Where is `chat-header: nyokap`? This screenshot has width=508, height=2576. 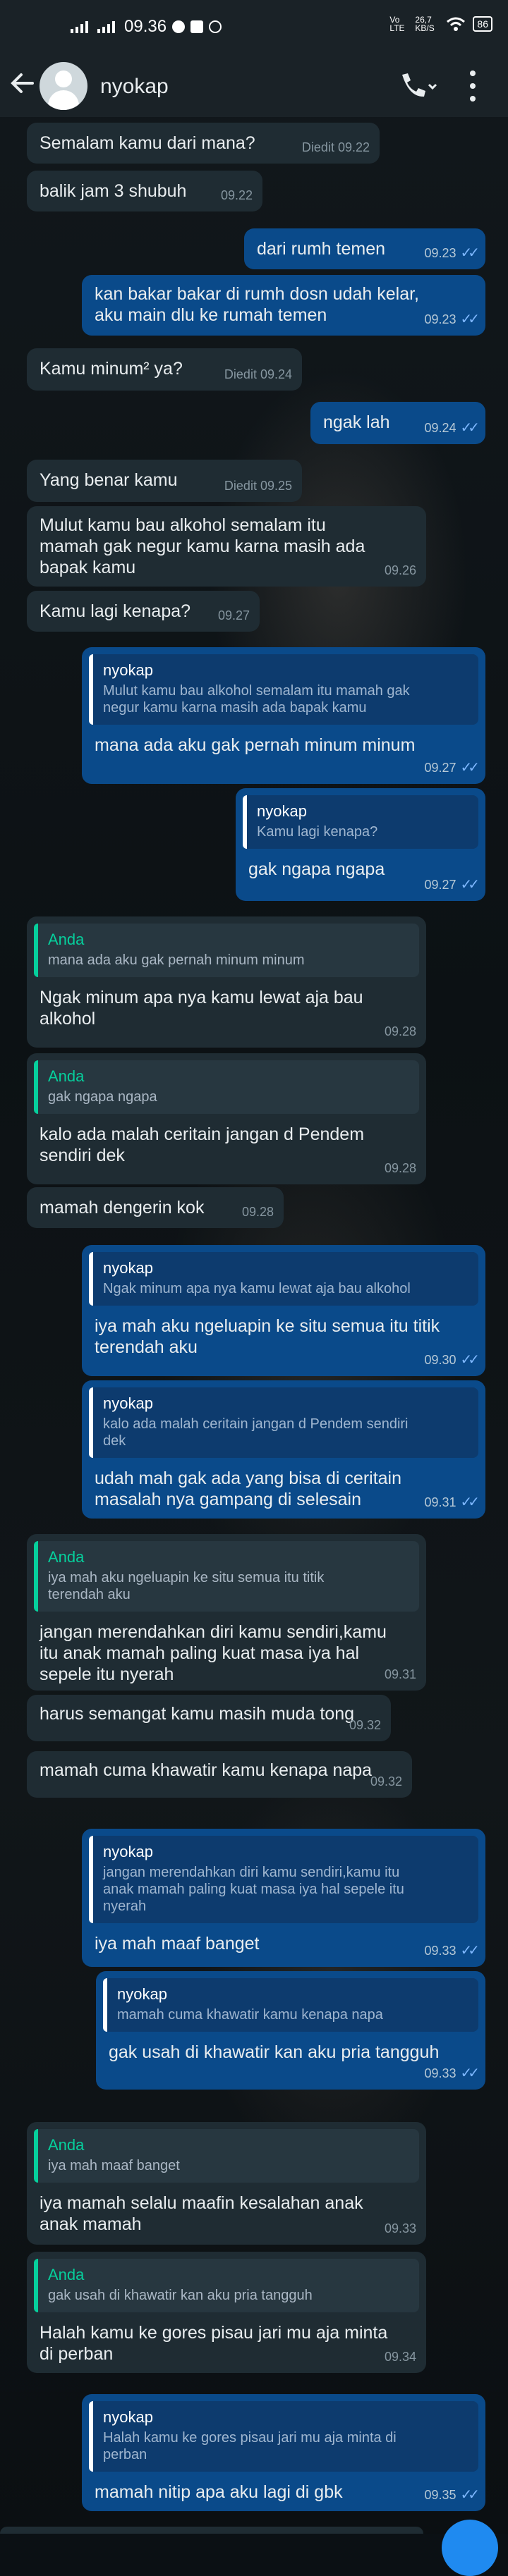
chat-header: nyokap is located at coordinates (254, 86).